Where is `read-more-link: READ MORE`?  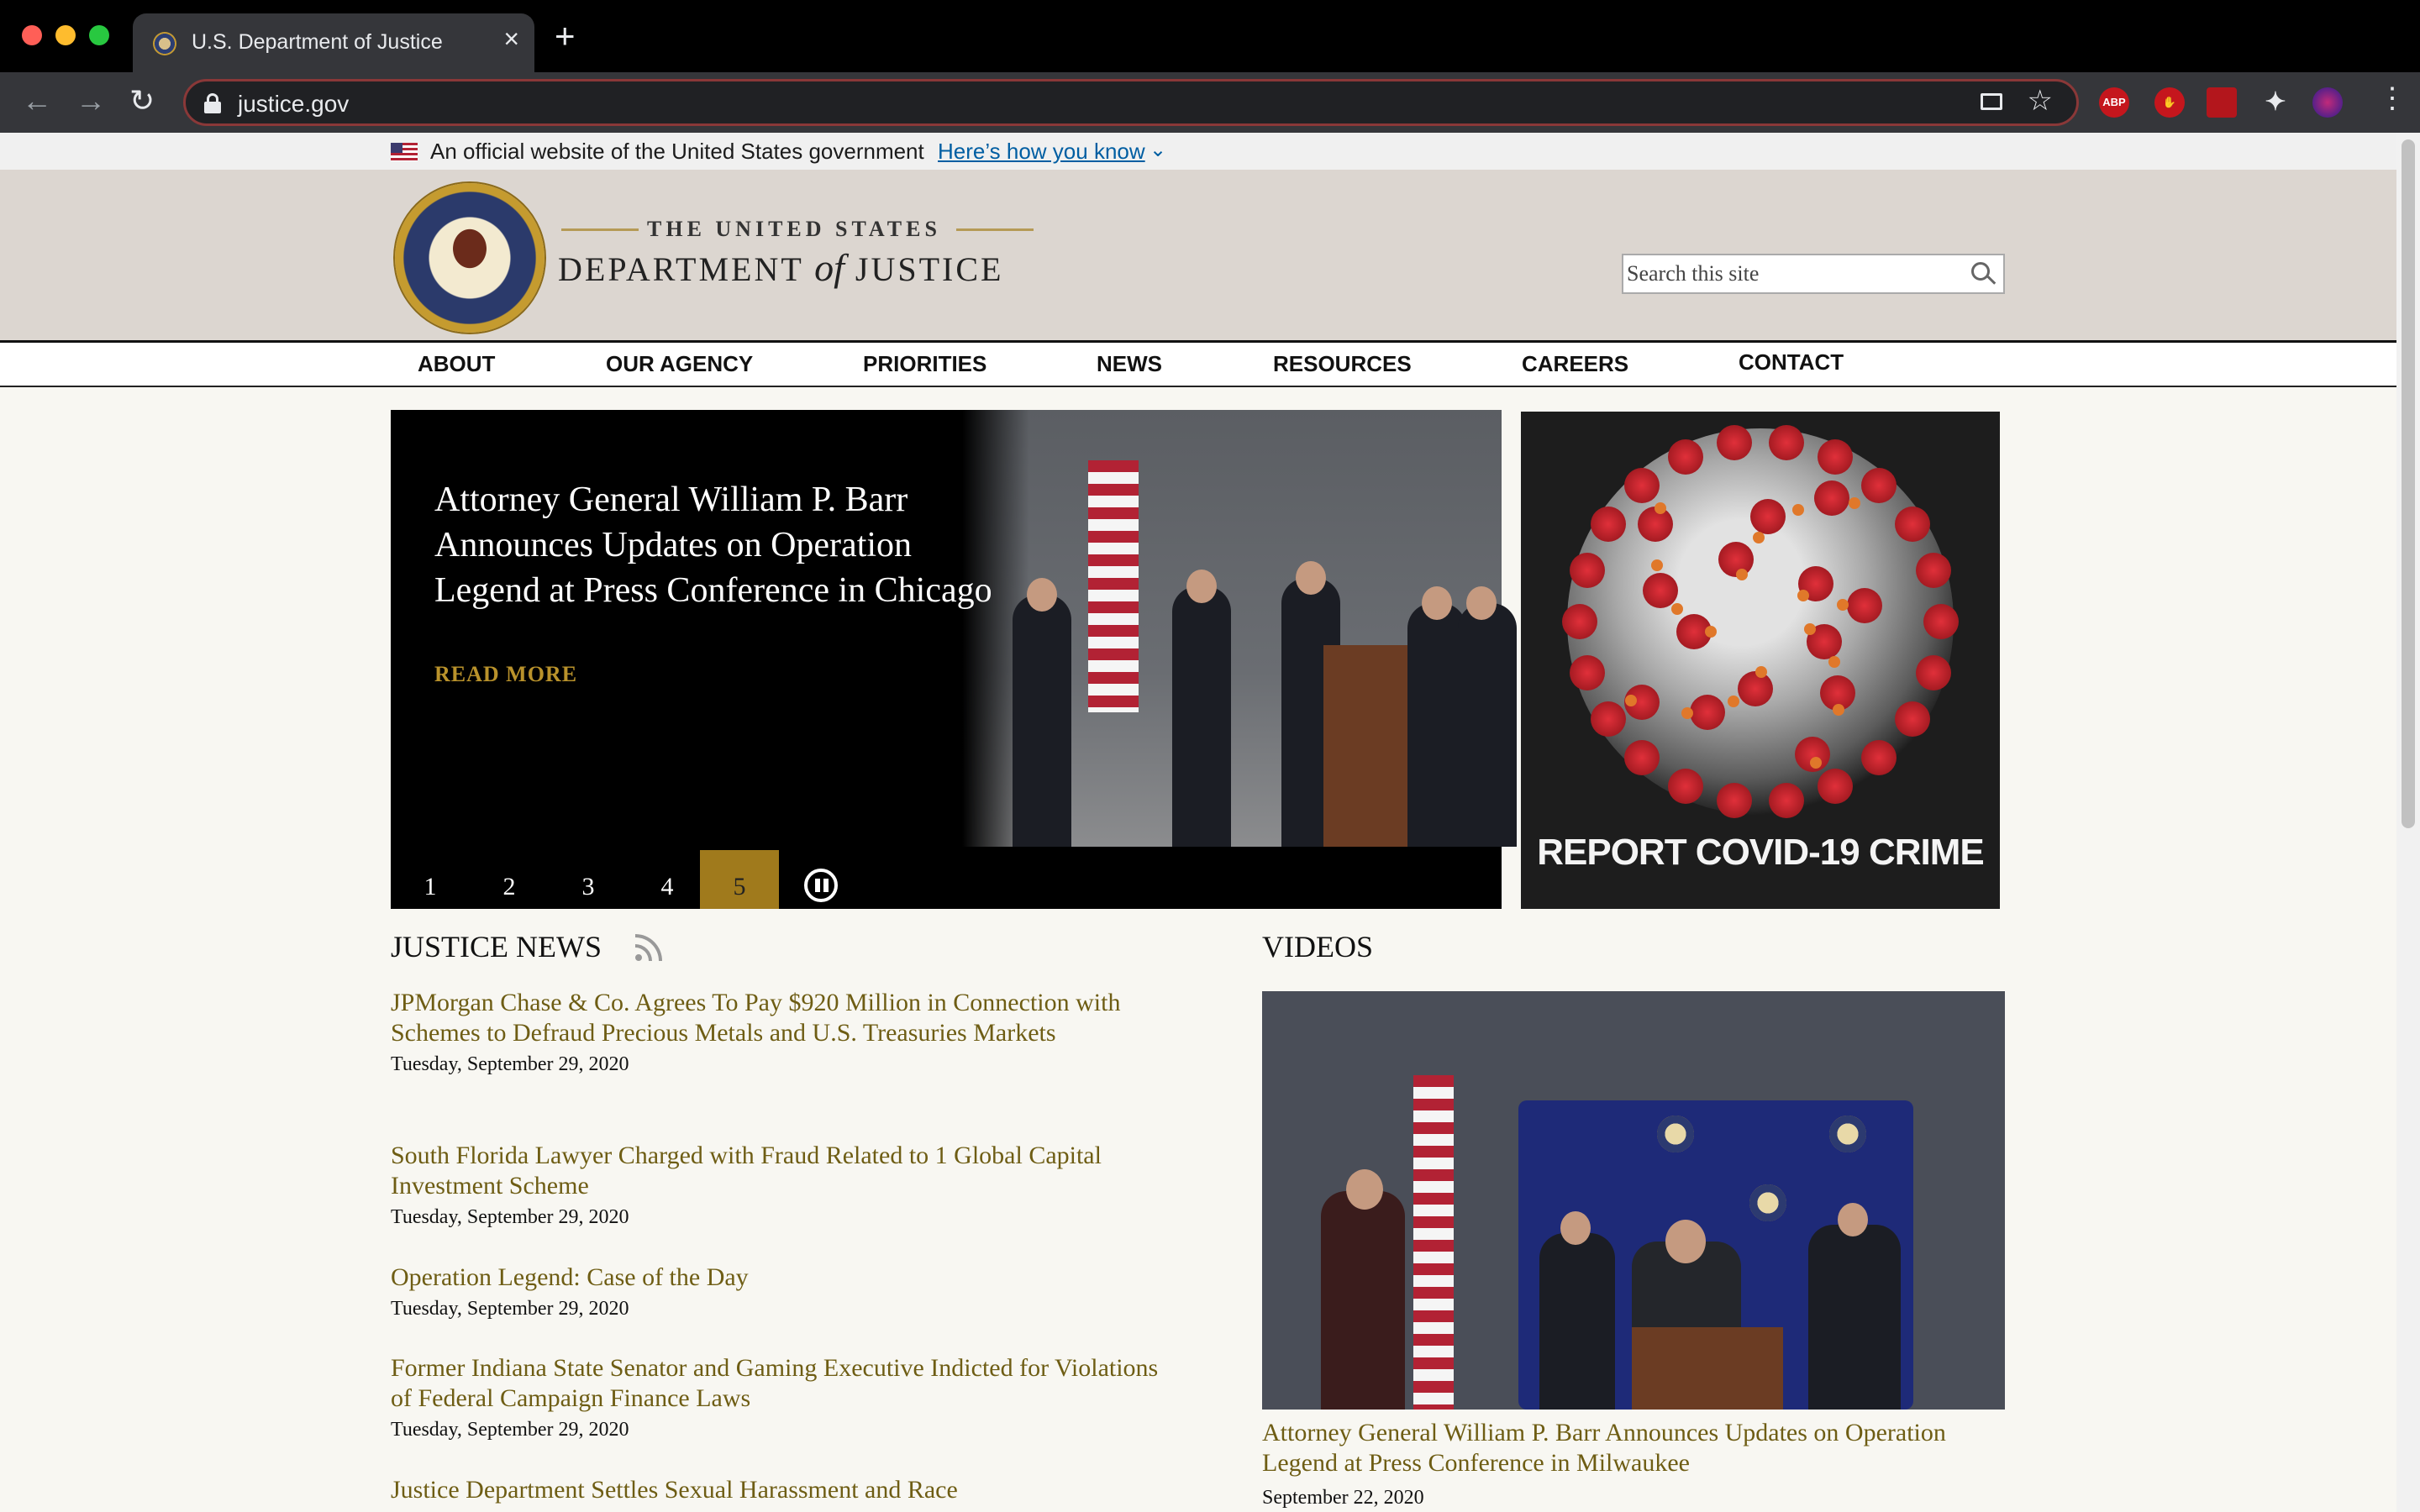
read-more-link: READ MORE is located at coordinates (506, 674).